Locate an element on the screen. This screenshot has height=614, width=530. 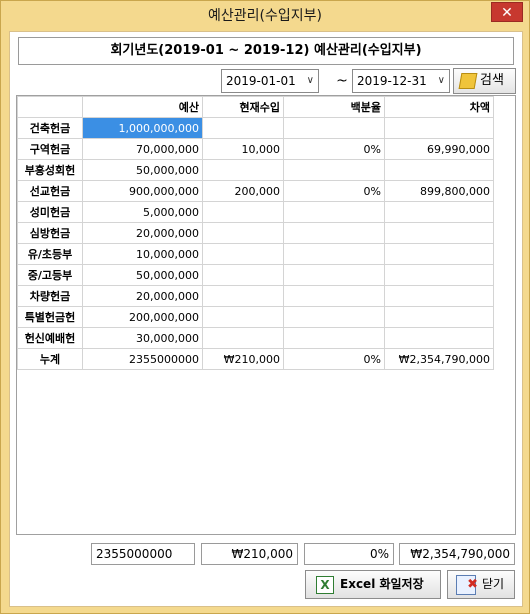
excel-save-button: X Excel 화일저장 is located at coordinates (373, 584).